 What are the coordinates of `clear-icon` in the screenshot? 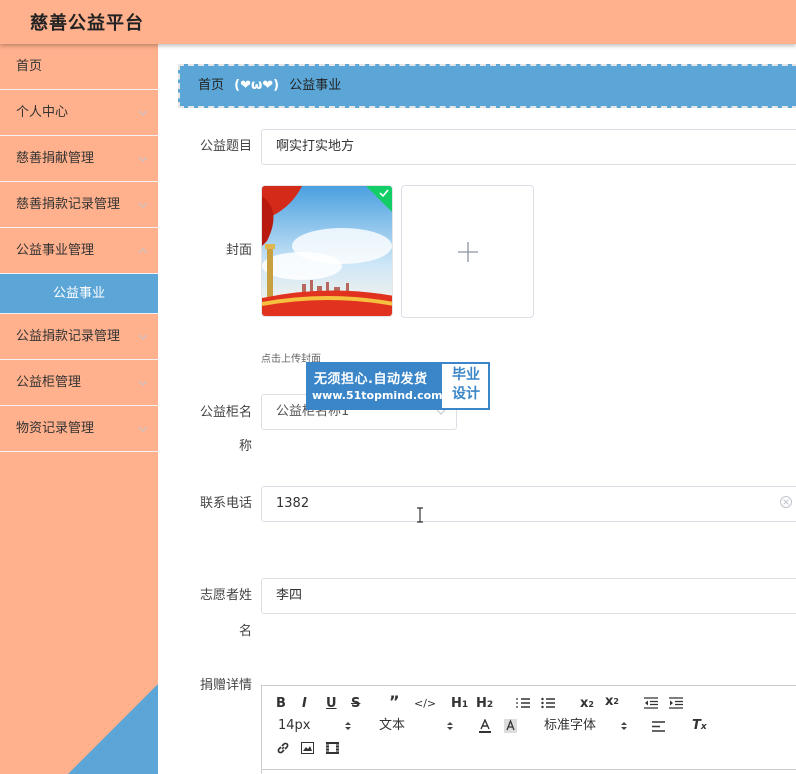 It's located at (786, 502).